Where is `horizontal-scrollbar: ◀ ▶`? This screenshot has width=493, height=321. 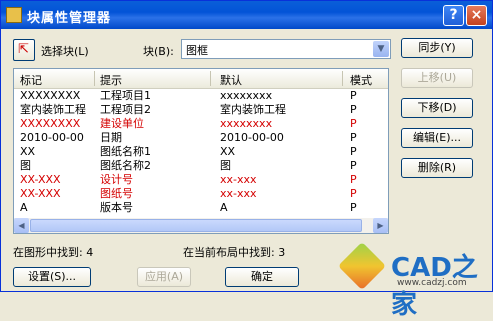 horizontal-scrollbar: ◀ ▶ is located at coordinates (201, 225).